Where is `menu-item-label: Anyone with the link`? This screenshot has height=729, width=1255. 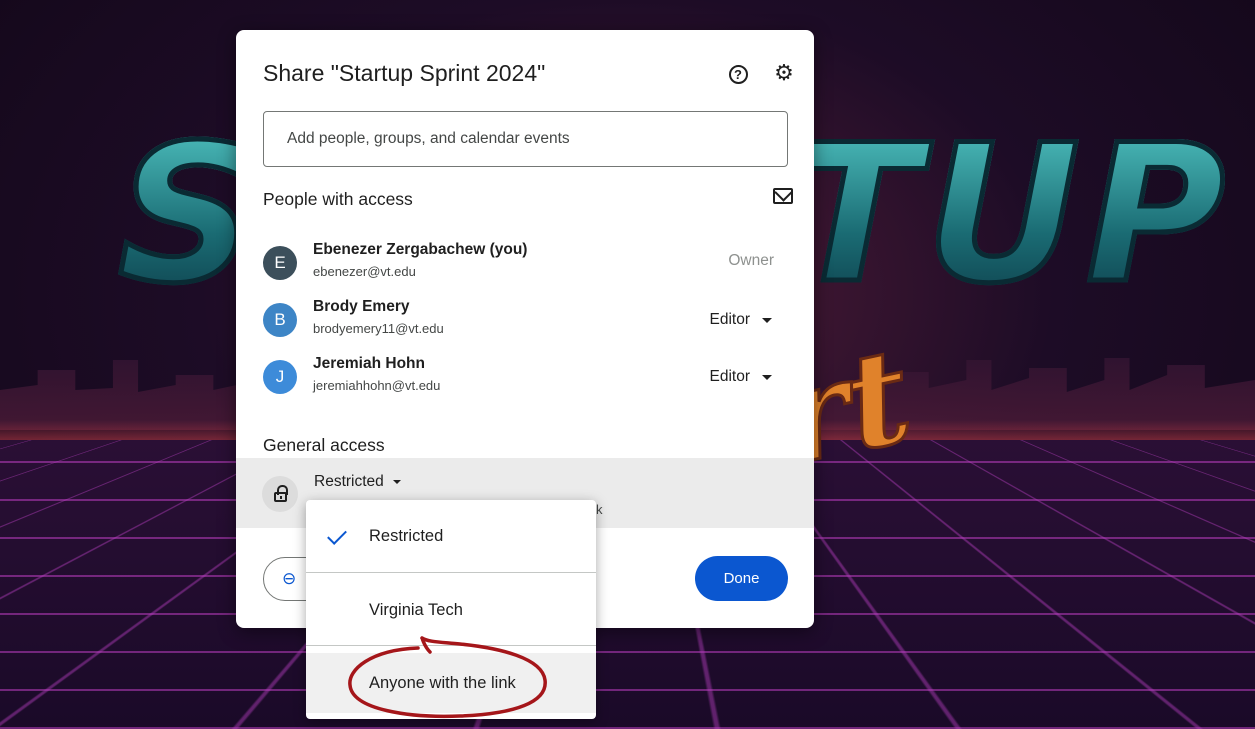
menu-item-label: Anyone with the link is located at coordinates (442, 682).